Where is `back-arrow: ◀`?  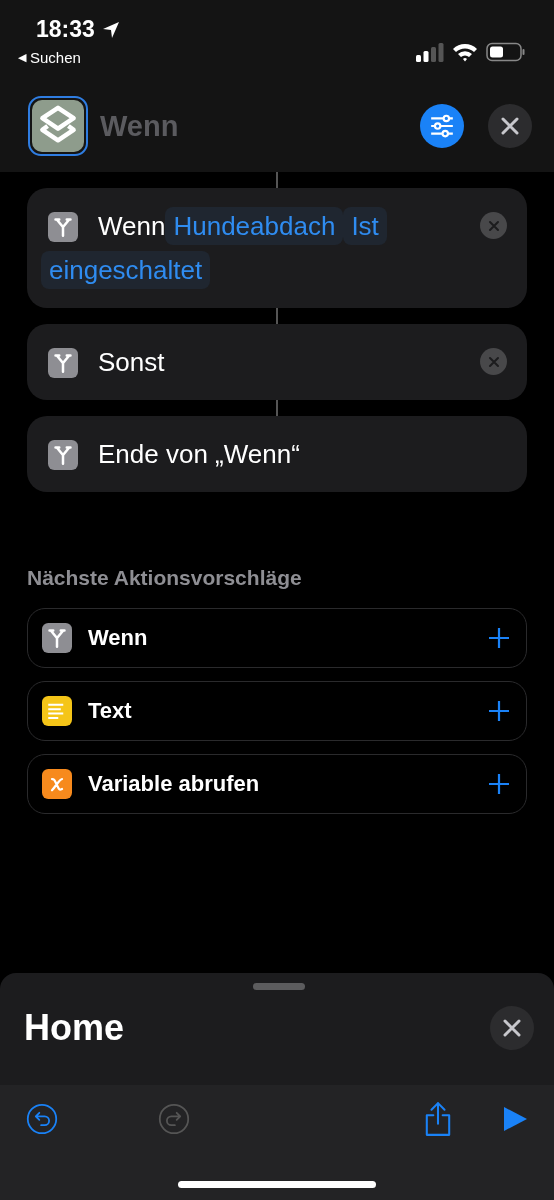 back-arrow: ◀ is located at coordinates (22, 57).